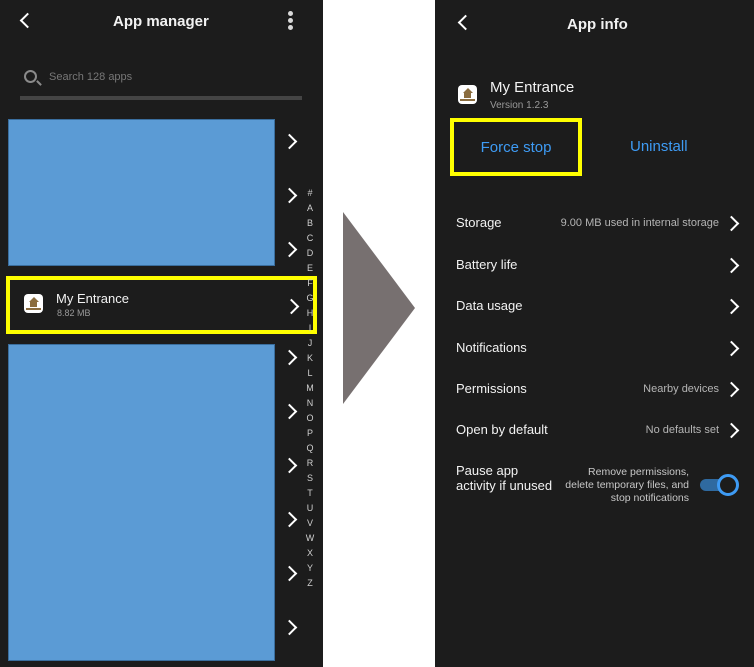 The width and height of the screenshot is (754, 667). I want to click on alphabet-index-letter: Y, so click(310, 568).